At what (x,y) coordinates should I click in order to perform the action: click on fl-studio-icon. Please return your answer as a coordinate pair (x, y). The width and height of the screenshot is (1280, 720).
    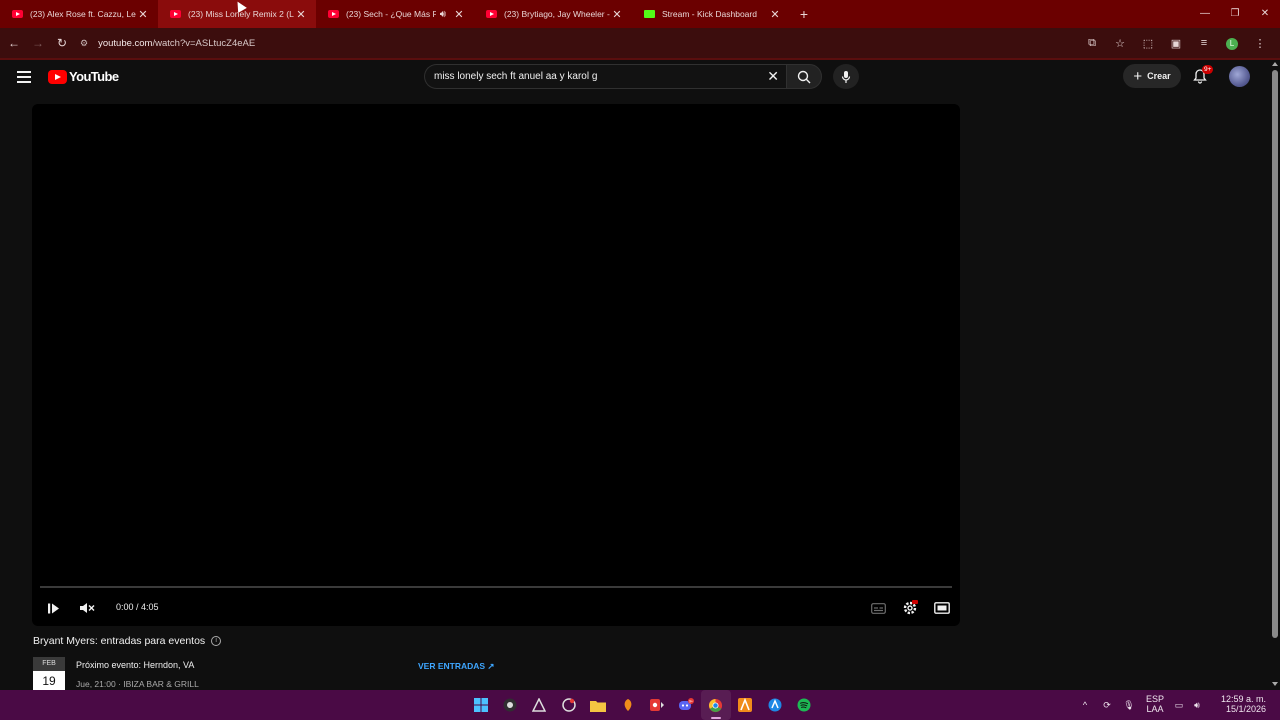
    Looking at the image, I should click on (628, 705).